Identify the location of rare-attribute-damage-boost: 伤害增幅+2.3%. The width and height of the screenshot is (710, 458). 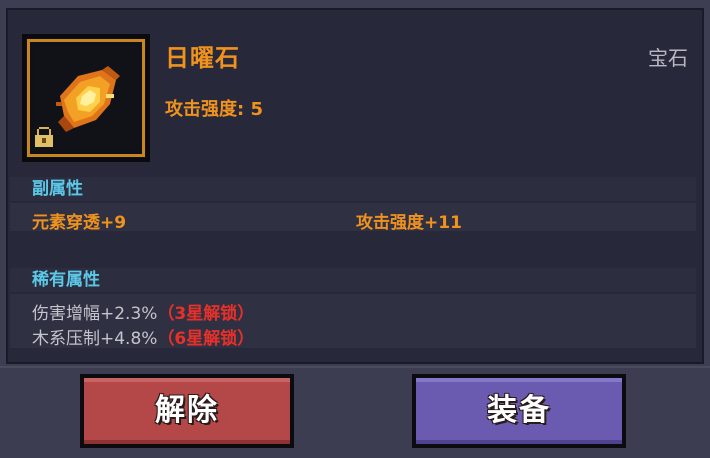
(95, 314).